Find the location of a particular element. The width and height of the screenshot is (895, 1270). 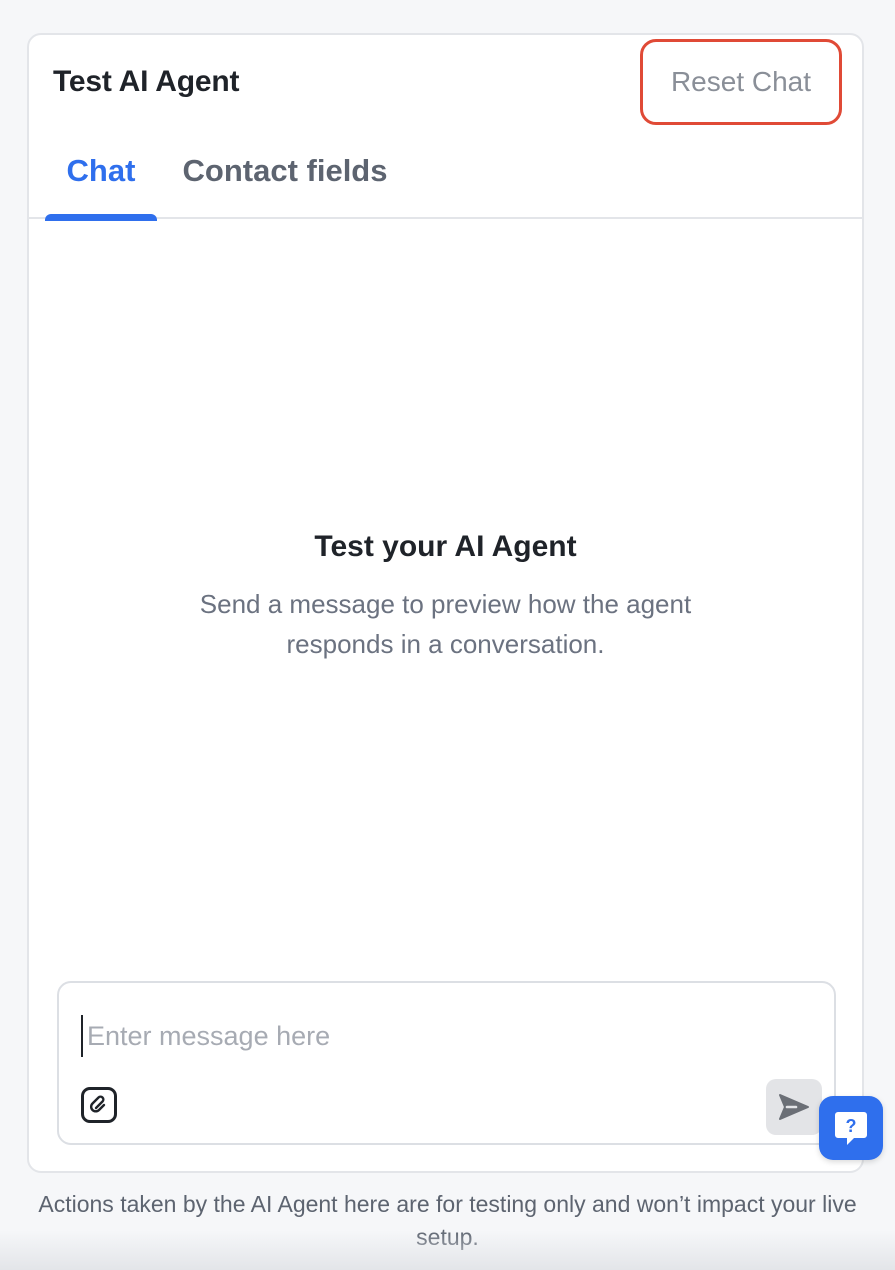

panel-title: Test AI Agent is located at coordinates (146, 81).